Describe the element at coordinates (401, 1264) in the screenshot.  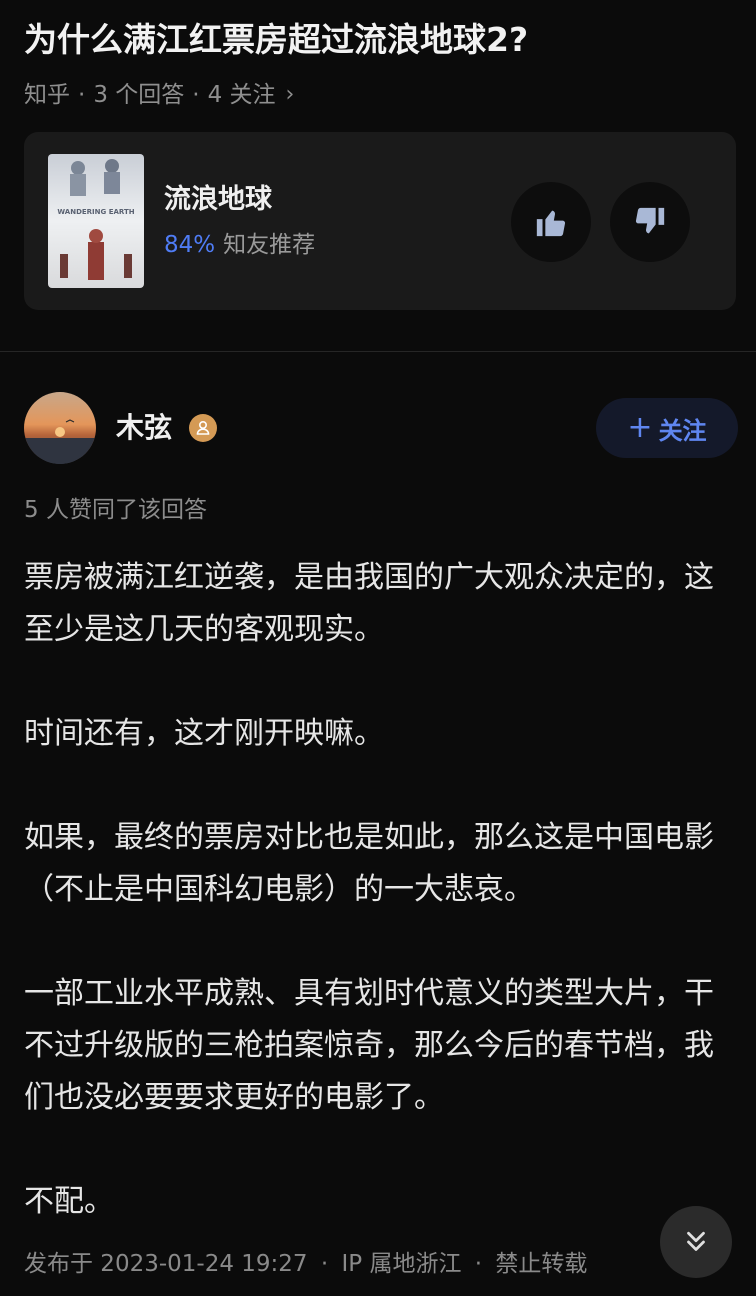
I see `ip-location: IP 属地浙江` at that location.